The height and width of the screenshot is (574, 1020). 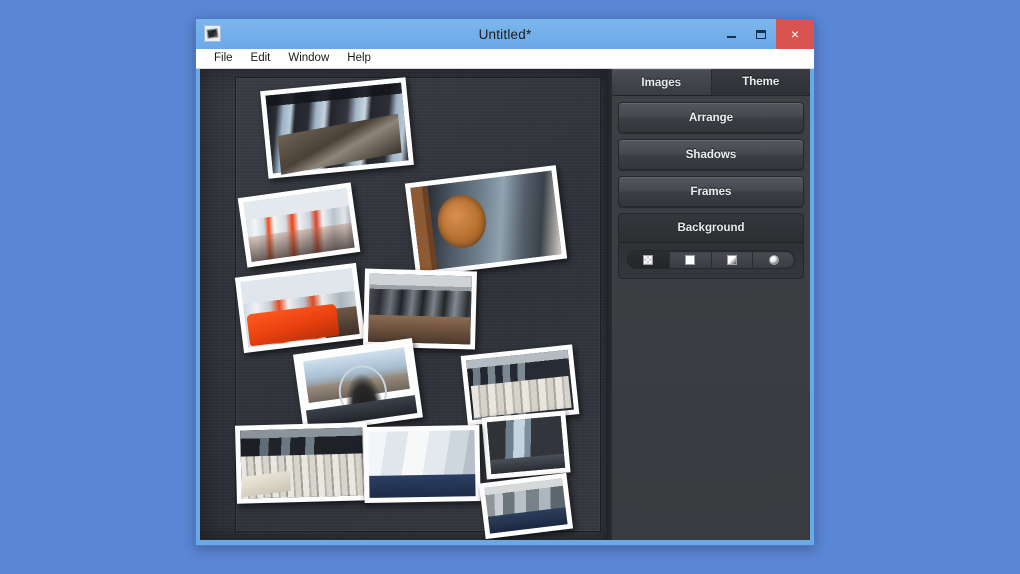 I want to click on boxes-region, so click(x=449, y=485).